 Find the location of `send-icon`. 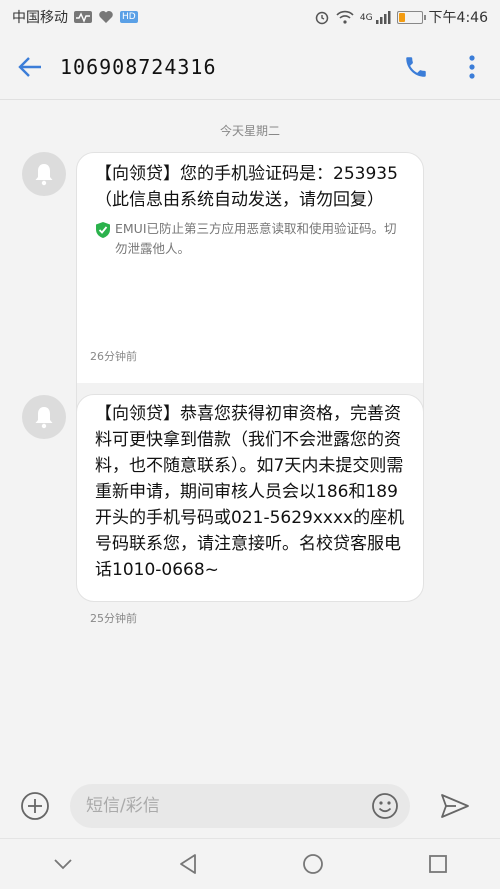

send-icon is located at coordinates (455, 806).